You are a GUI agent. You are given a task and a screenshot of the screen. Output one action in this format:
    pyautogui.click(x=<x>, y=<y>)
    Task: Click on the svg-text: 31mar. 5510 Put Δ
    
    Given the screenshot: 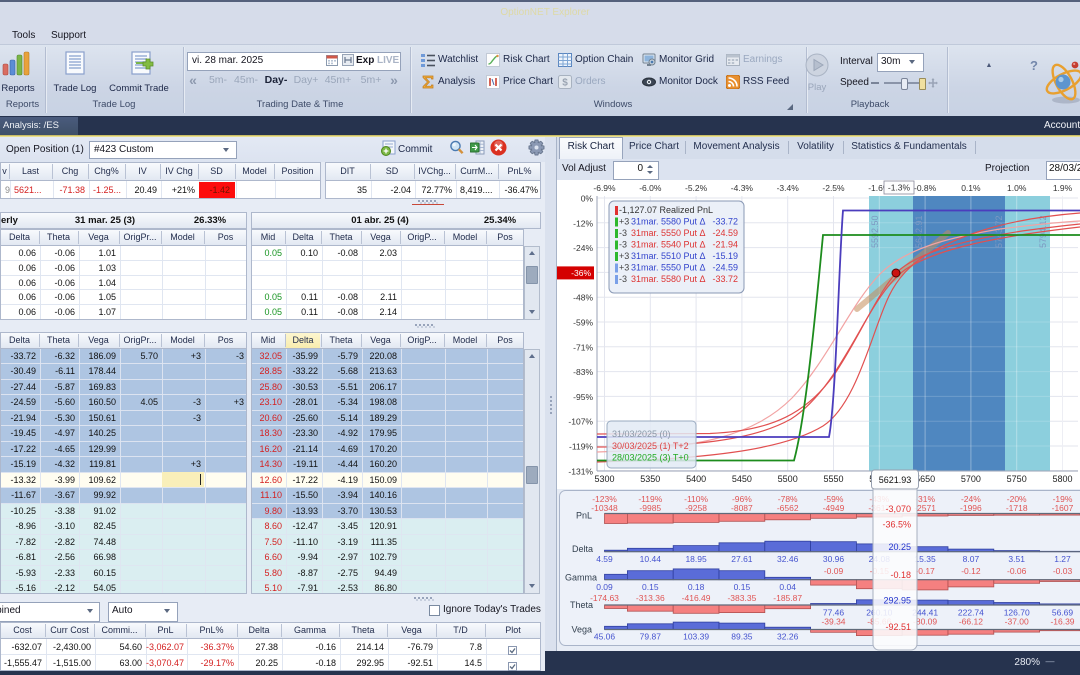 What is the action you would take?
    pyautogui.click(x=668, y=256)
    